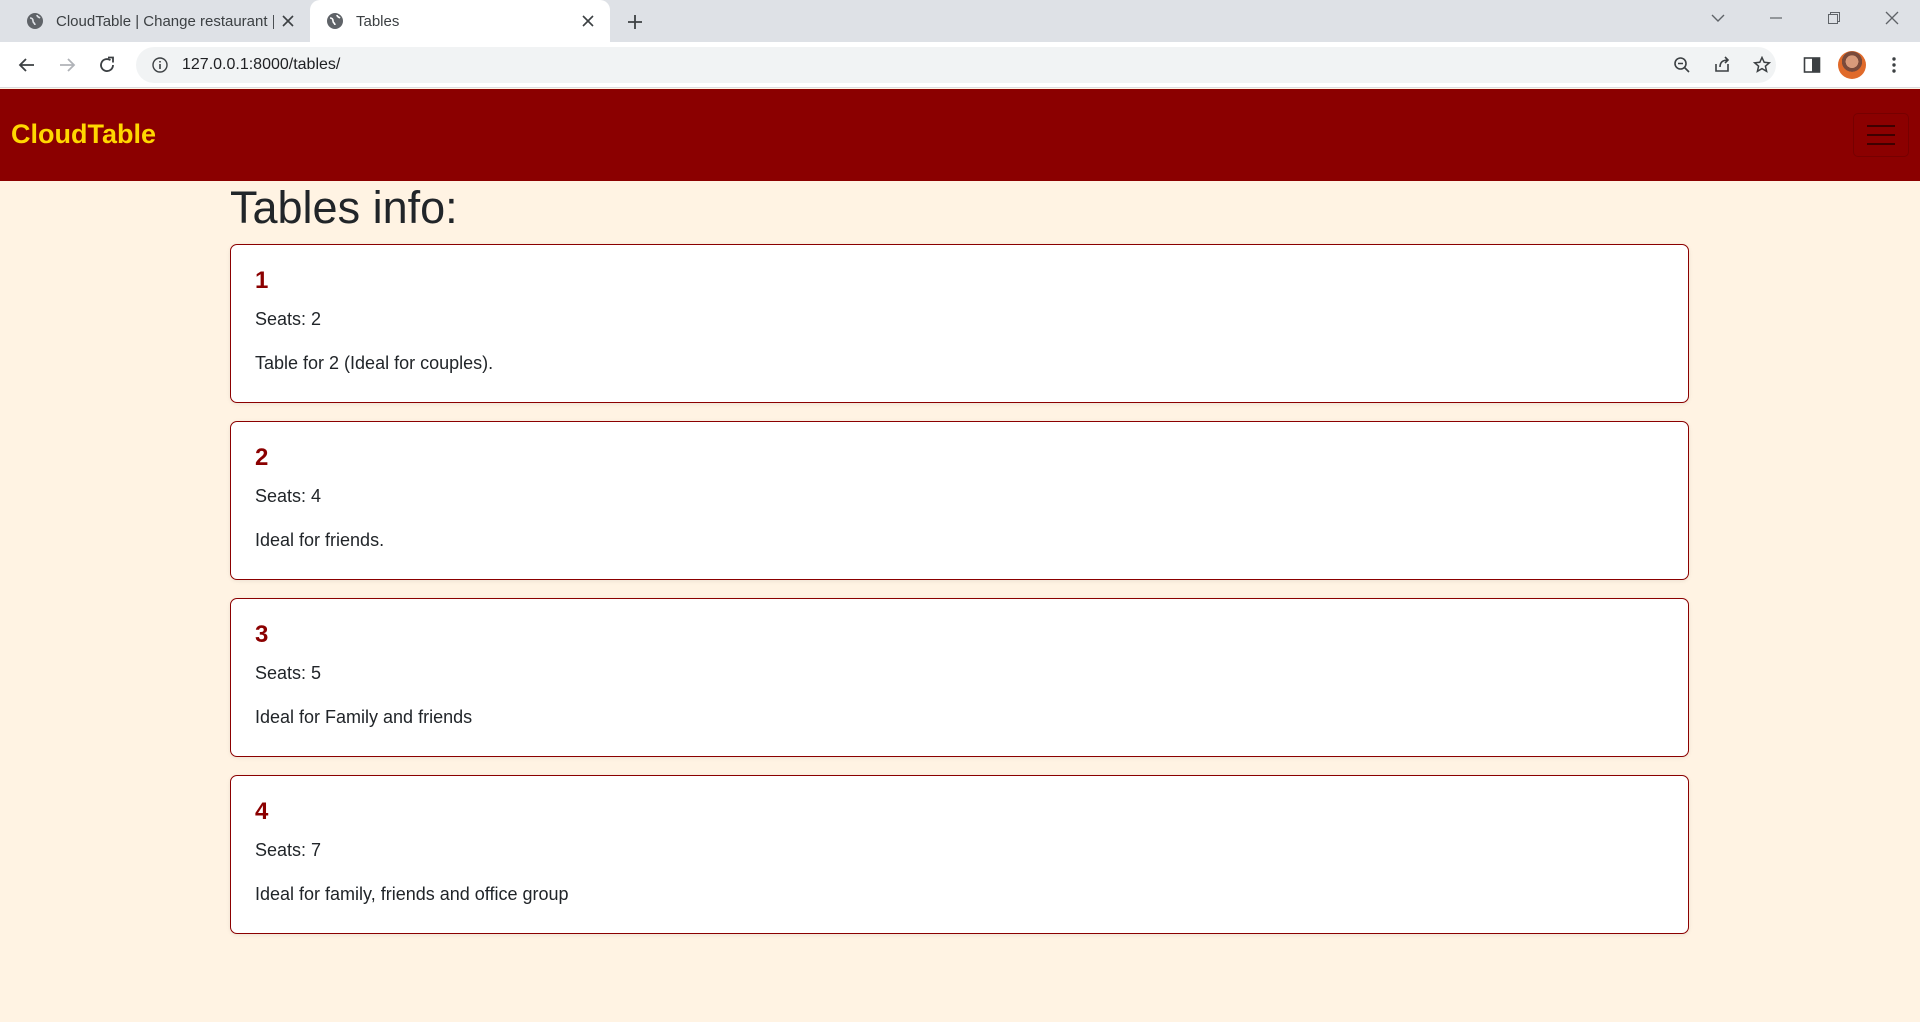 The image size is (1920, 1022). What do you see at coordinates (262, 811) in the screenshot?
I see `table-number: 4` at bounding box center [262, 811].